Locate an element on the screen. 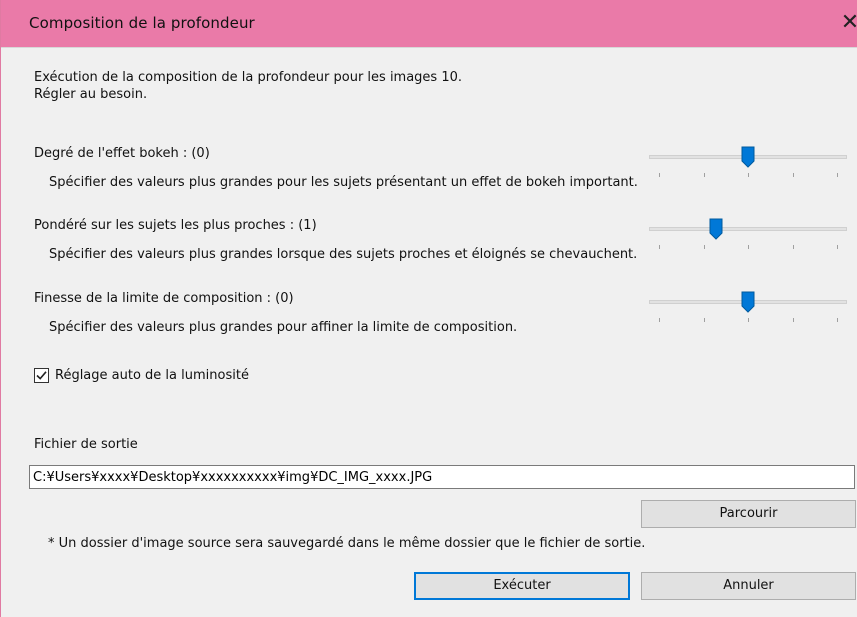  output-file-label: Fichier de sortie is located at coordinates (86, 444).